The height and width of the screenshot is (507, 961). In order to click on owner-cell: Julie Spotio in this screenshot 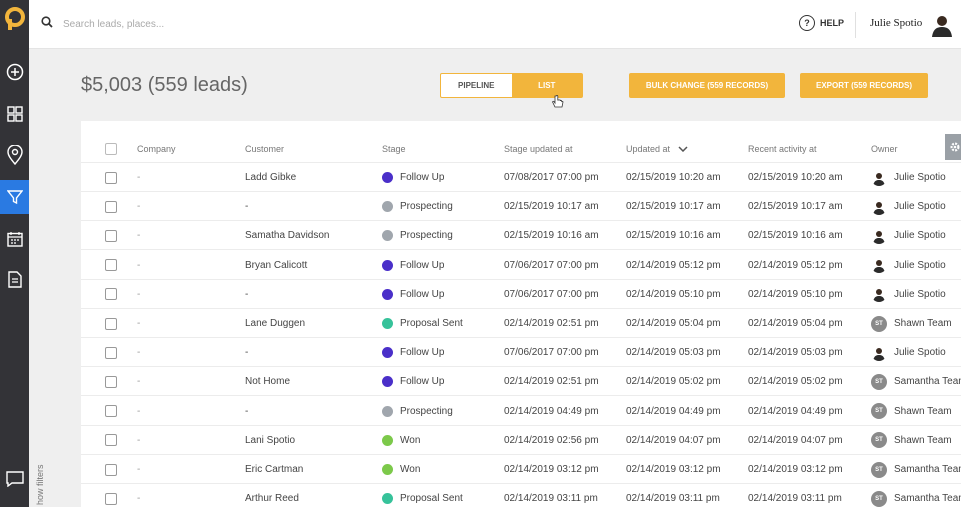, I will do `click(908, 352)`.